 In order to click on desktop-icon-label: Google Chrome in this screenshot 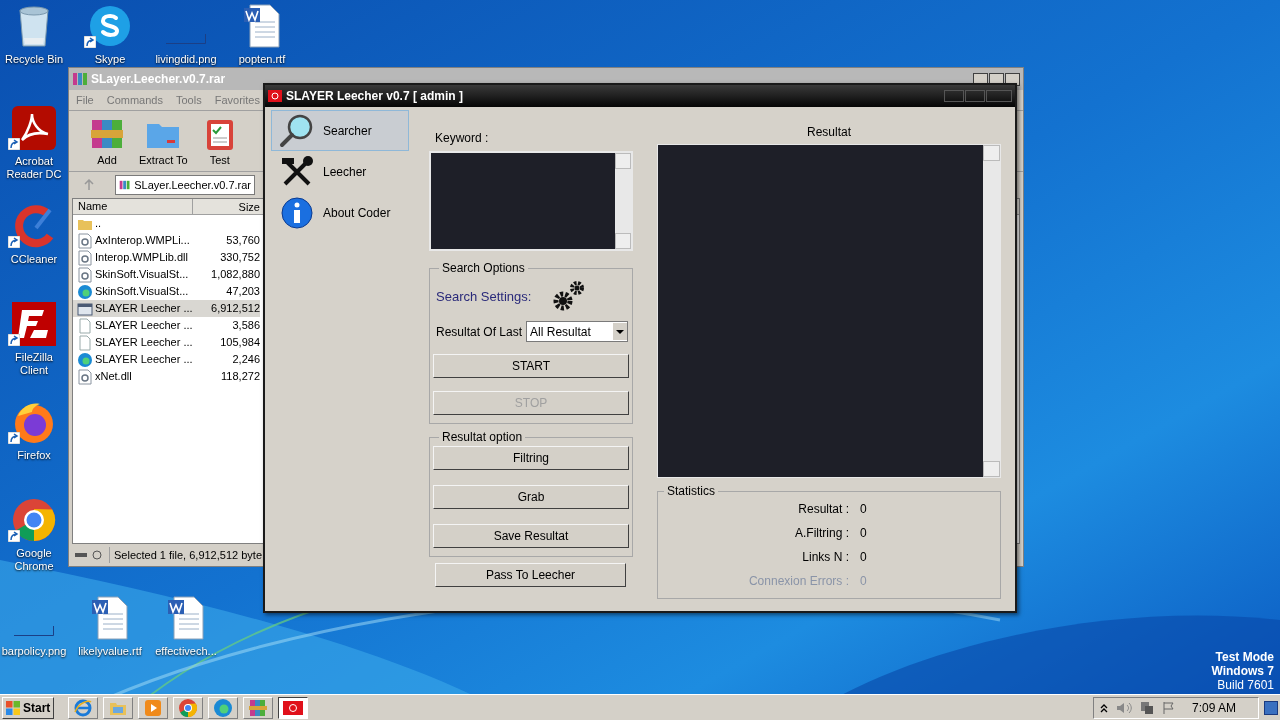, I will do `click(34, 560)`.